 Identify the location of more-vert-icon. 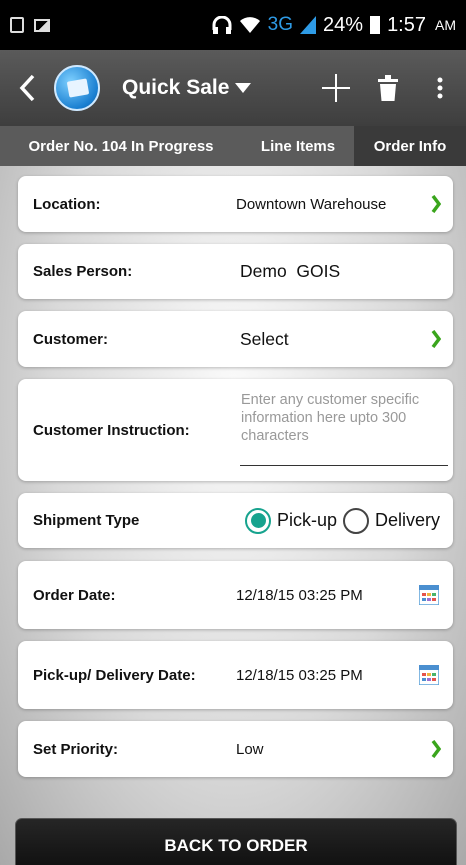
(440, 88).